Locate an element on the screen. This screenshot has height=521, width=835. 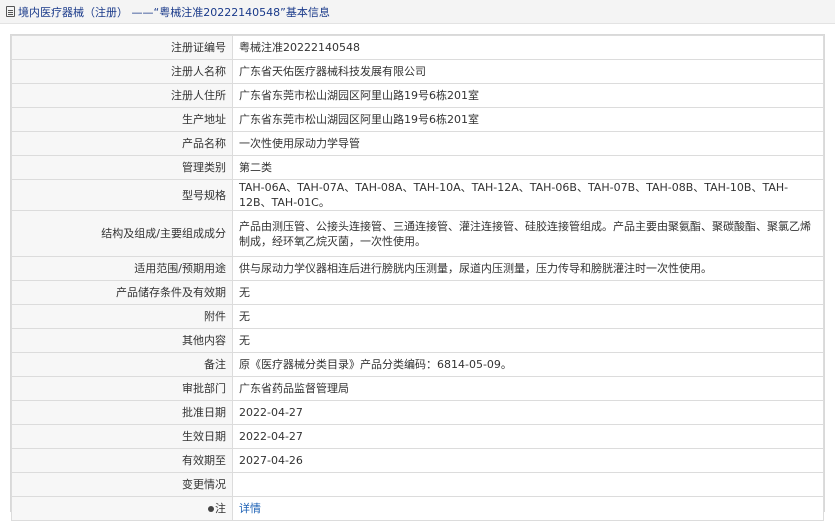
row-label: 注册人住所 is located at coordinates (122, 95).